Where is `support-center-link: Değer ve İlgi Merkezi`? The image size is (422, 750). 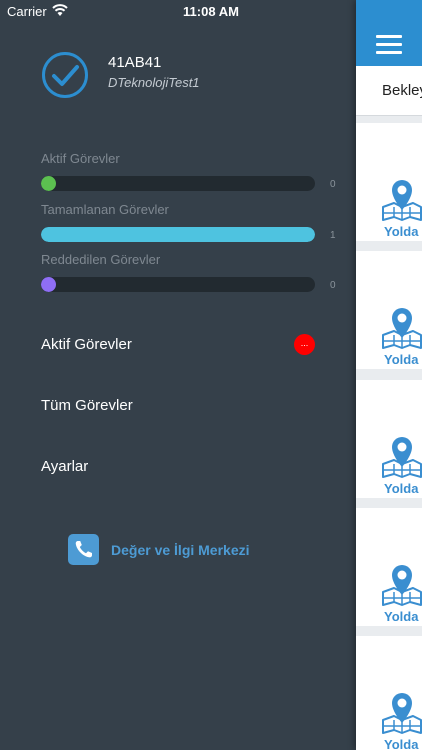
support-center-link: Değer ve İlgi Merkezi is located at coordinates (180, 550).